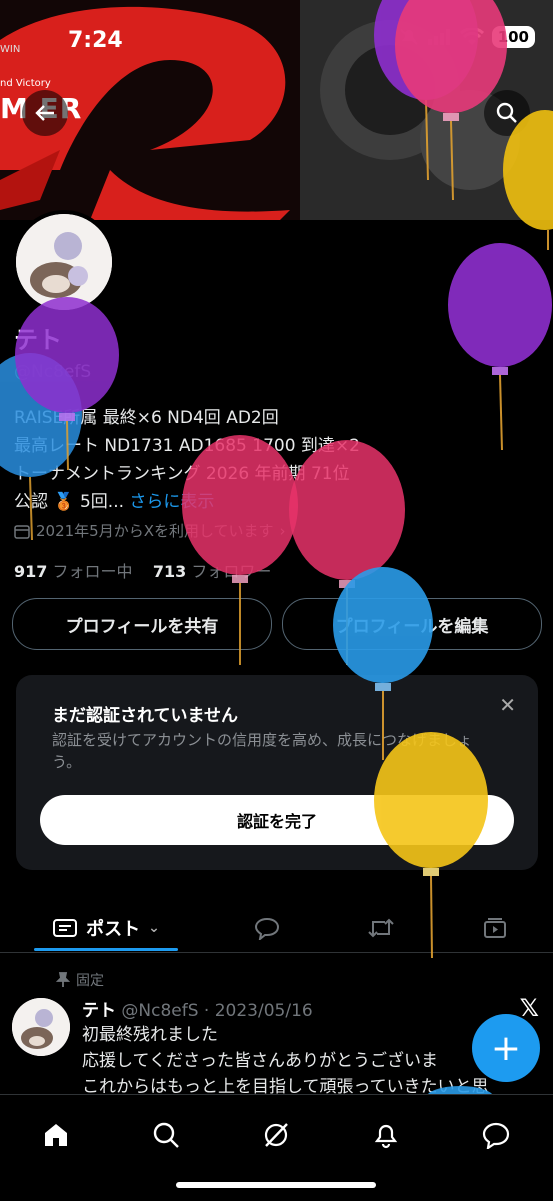 Image resolution: width=553 pixels, height=1201 pixels. I want to click on post-avatar-image, so click(41, 1027).